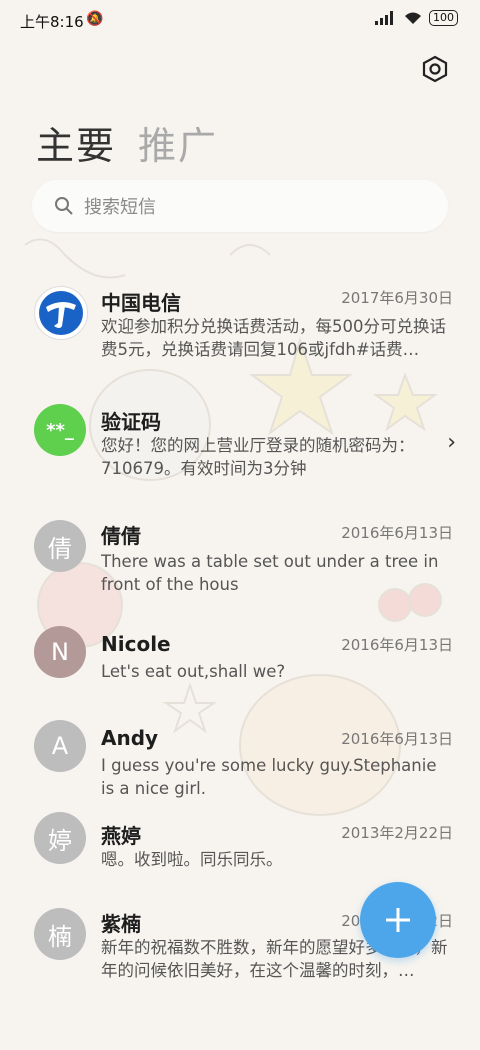 The width and height of the screenshot is (480, 1050). I want to click on avatar-initial: N, so click(60, 652).